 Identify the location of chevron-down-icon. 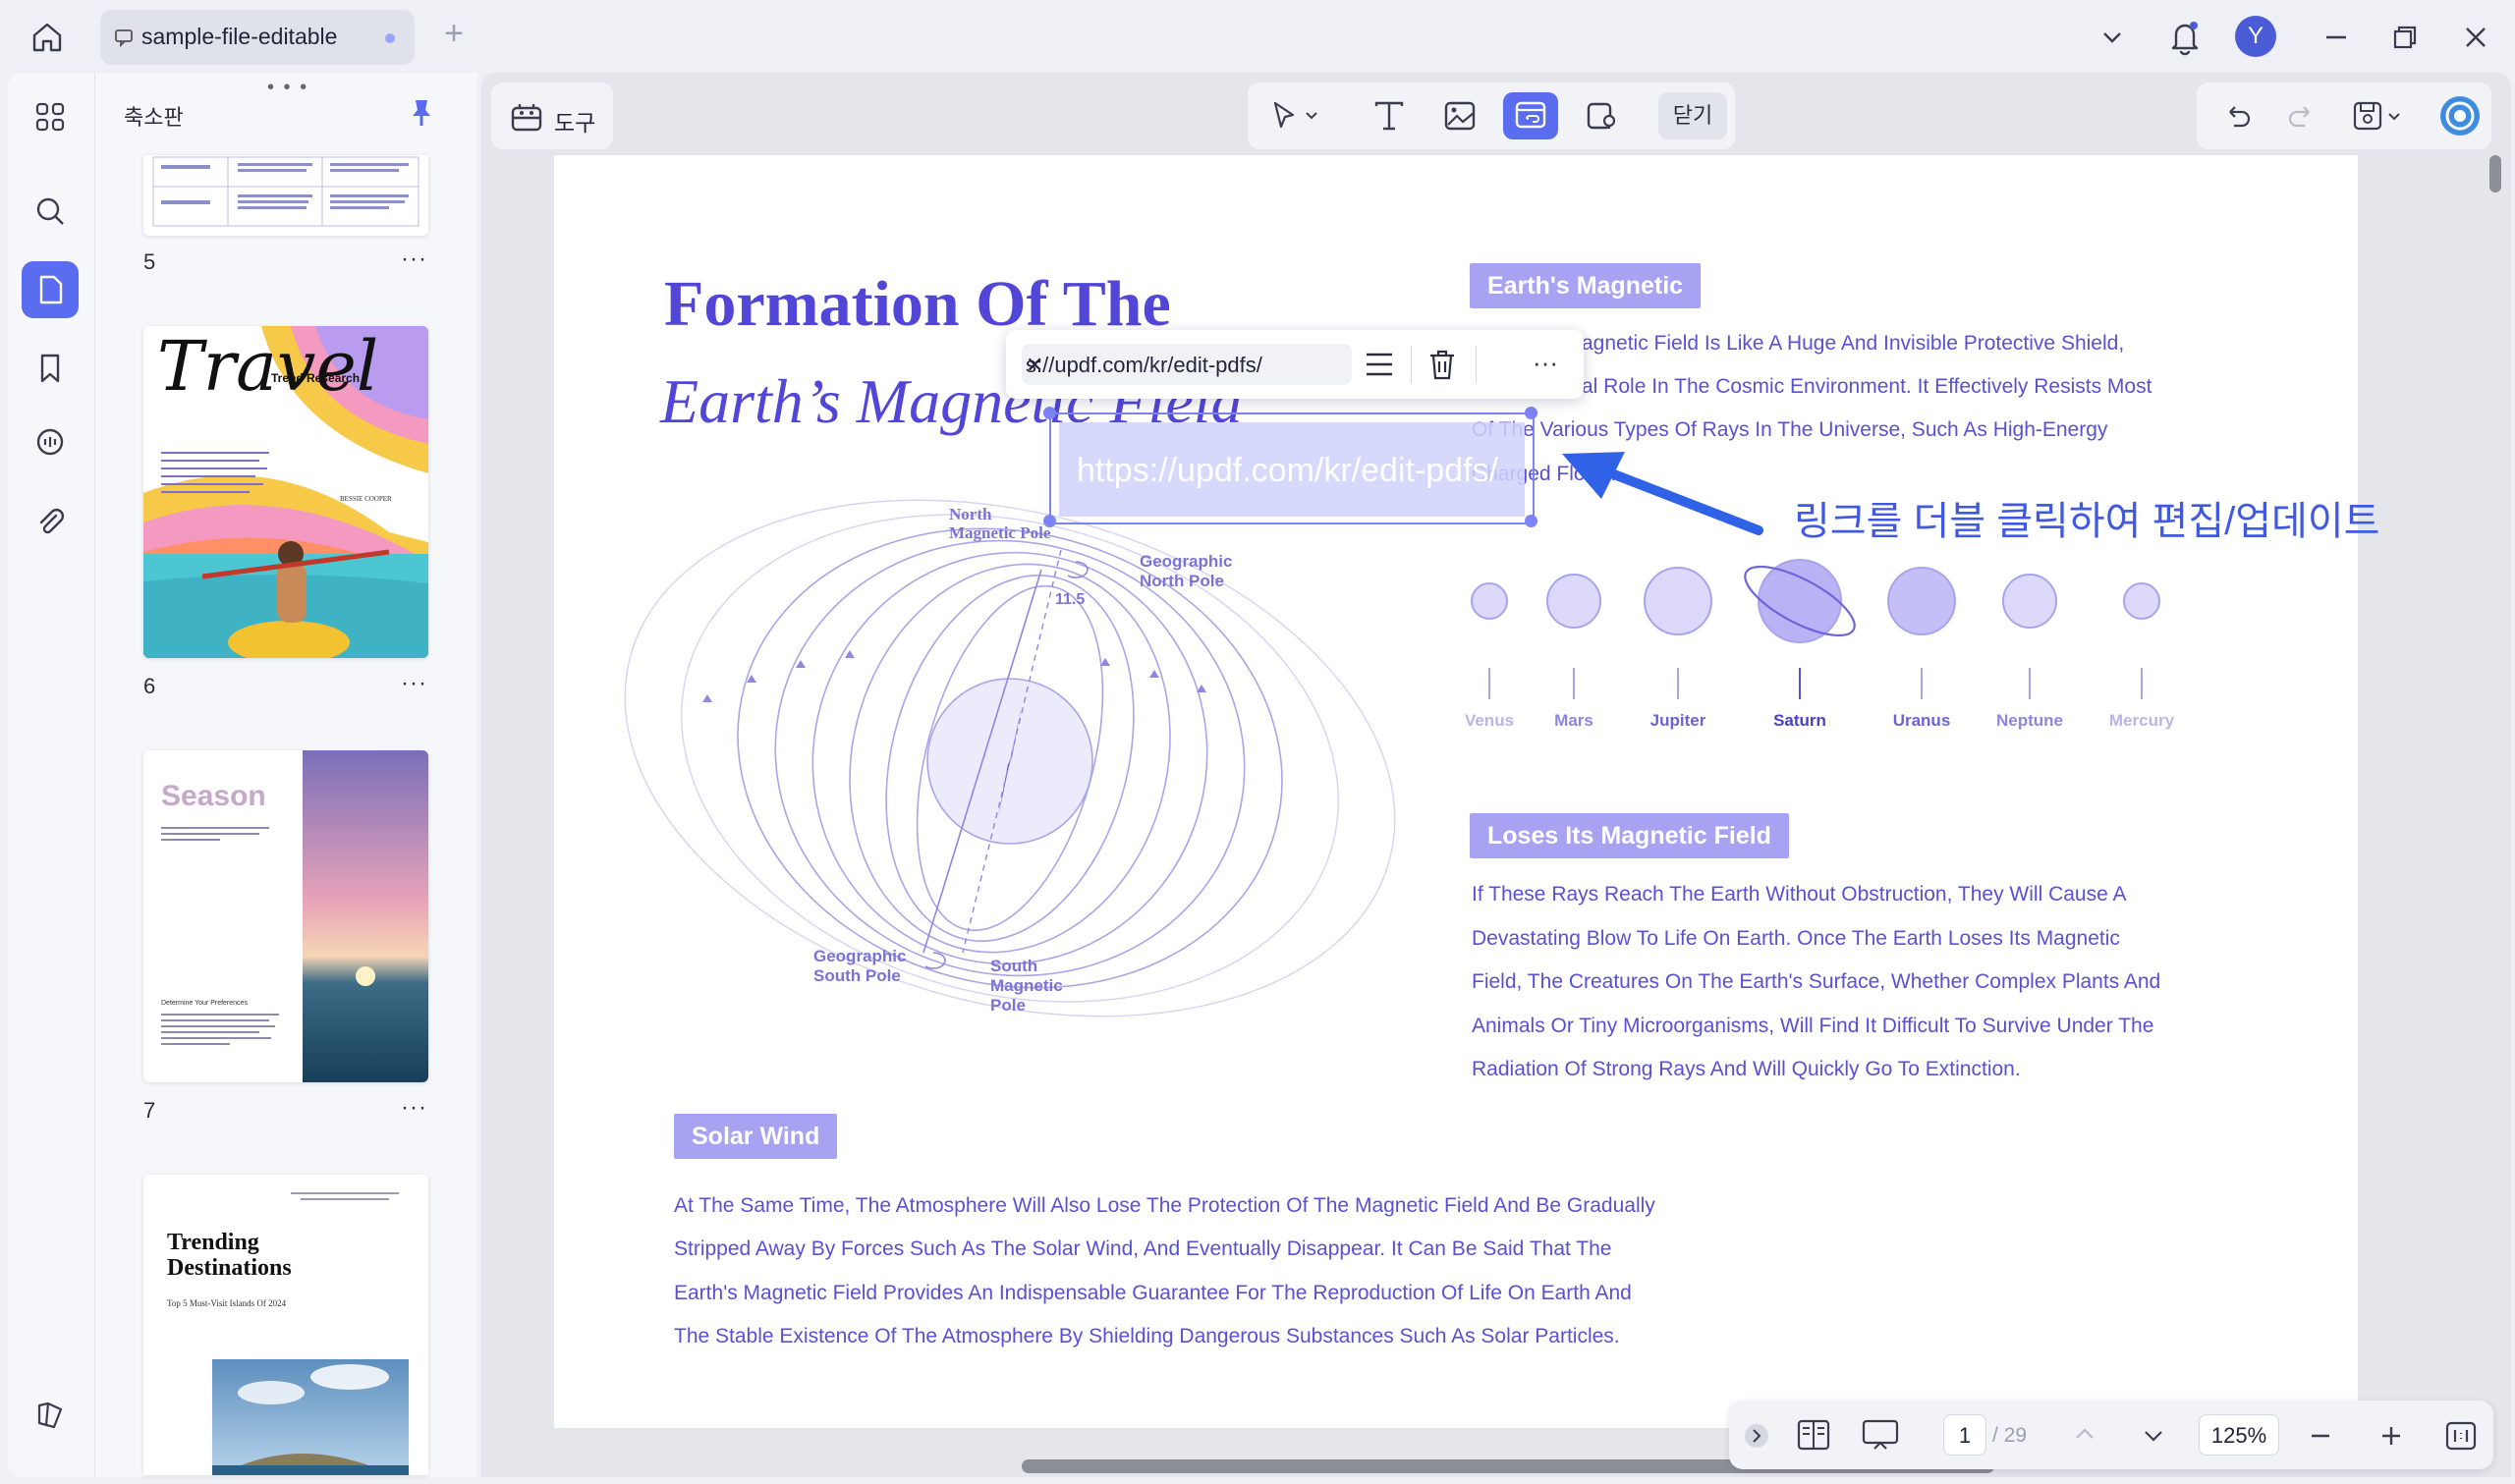
(2112, 37).